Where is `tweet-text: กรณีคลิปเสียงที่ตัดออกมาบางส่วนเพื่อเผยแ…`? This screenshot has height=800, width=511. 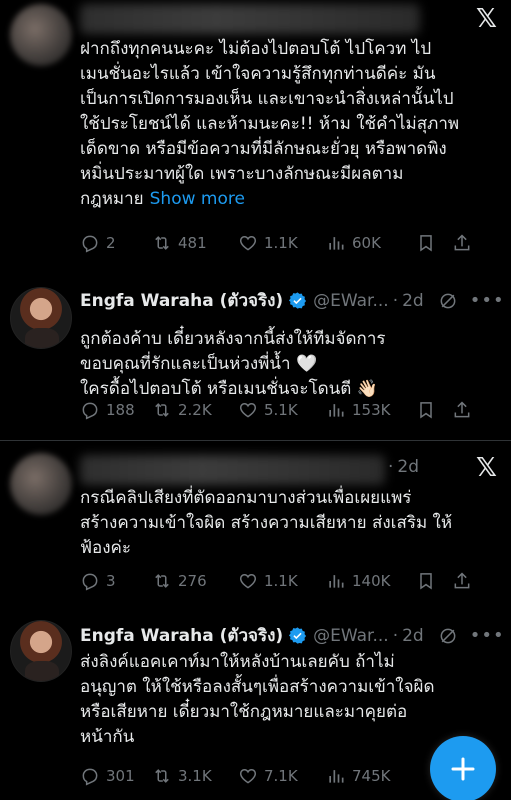
tweet-text: กรณีคลิปเสียงที่ตัดออกมาบางส่วนเพื่อเผยแ… is located at coordinates (266, 523).